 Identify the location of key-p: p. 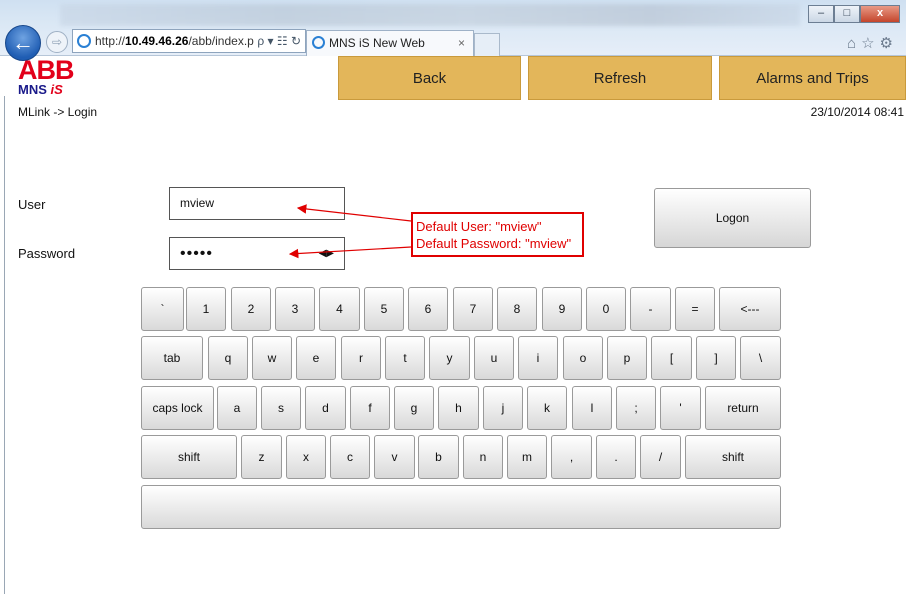
(627, 358).